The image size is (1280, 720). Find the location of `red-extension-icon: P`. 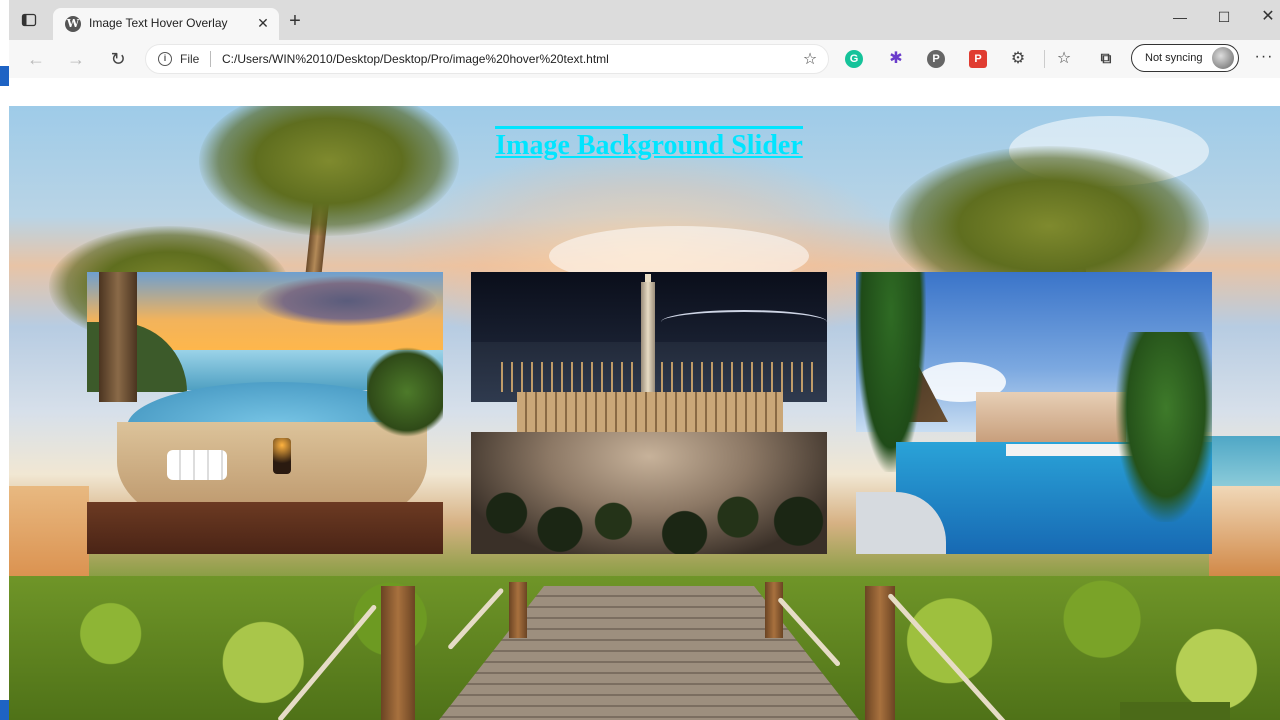

red-extension-icon: P is located at coordinates (978, 59).